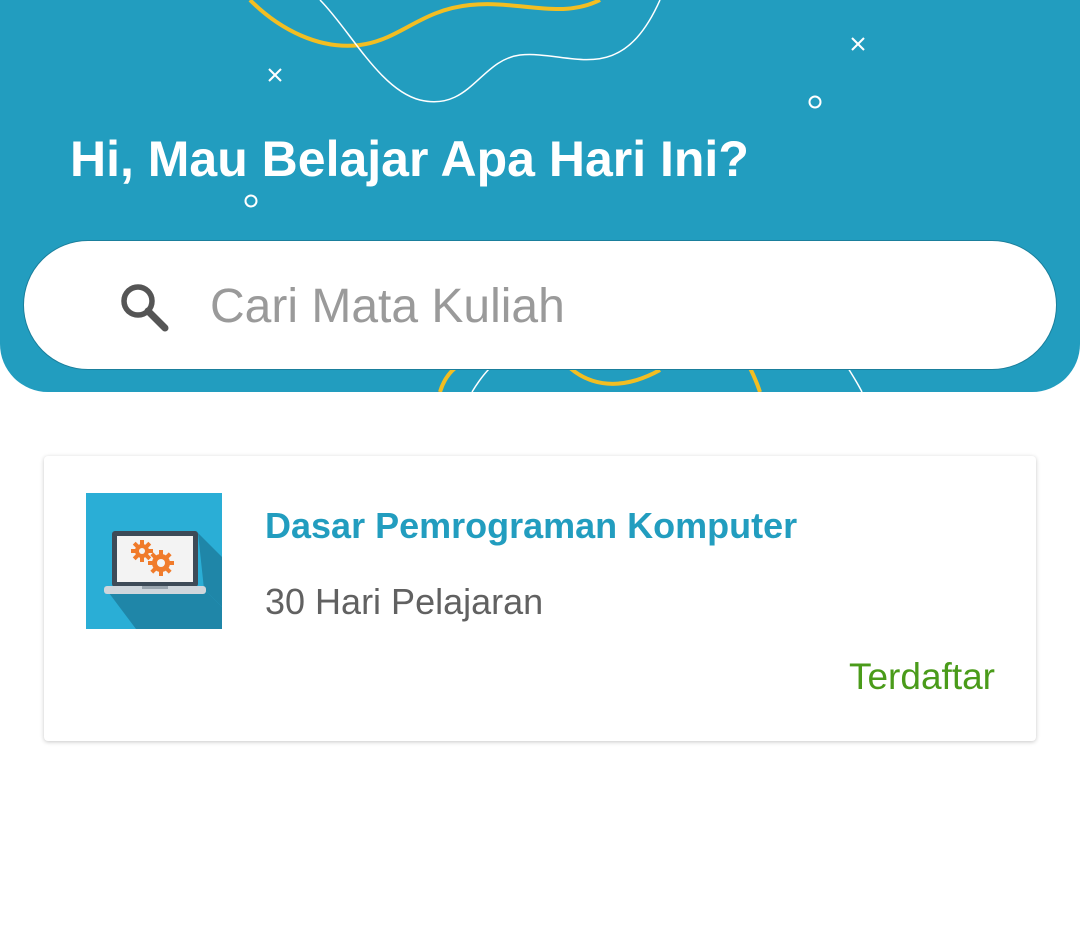 This screenshot has width=1080, height=937. What do you see at coordinates (531, 526) in the screenshot?
I see `course-title: Dasar Pemrograman Komputer` at bounding box center [531, 526].